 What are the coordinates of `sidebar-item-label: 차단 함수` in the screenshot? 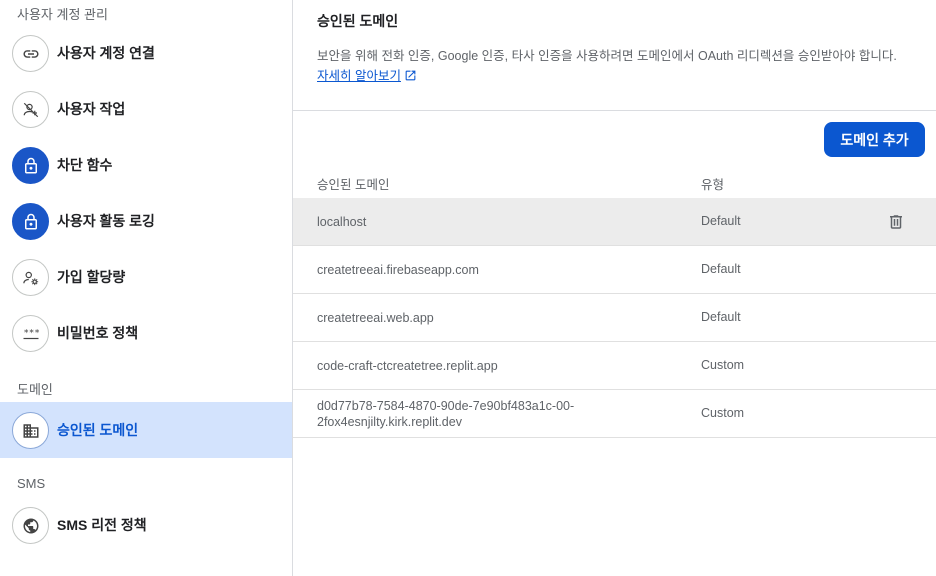 It's located at (85, 165).